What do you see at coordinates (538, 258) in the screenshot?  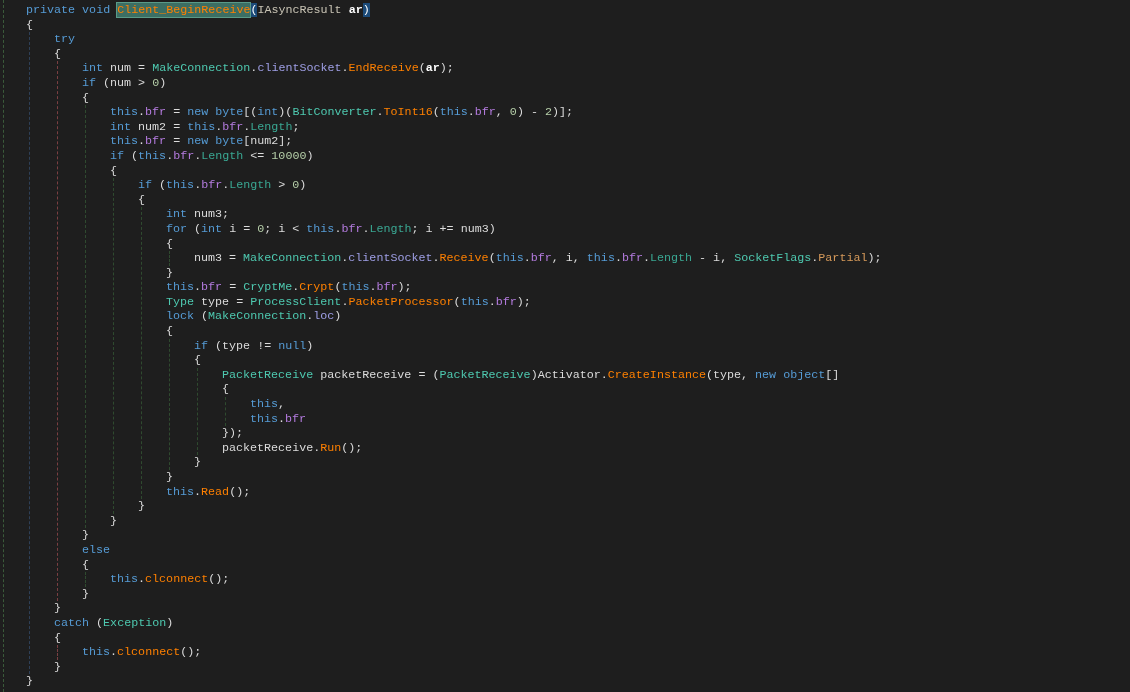 I see `code-line: num3 = MakeConnection.clientSocket.Receive(this.bfr, i, this.bfr.Length - i, SocketFlags.Partial);` at bounding box center [538, 258].